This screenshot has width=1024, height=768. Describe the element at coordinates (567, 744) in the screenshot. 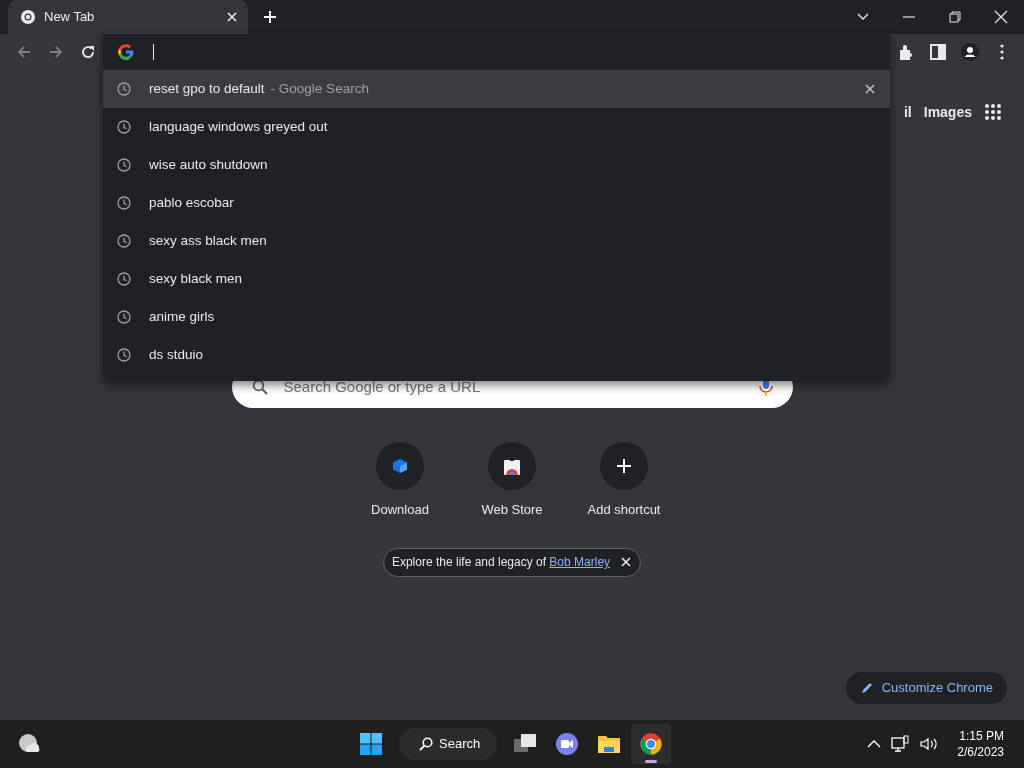

I see `video-chat-icon` at that location.